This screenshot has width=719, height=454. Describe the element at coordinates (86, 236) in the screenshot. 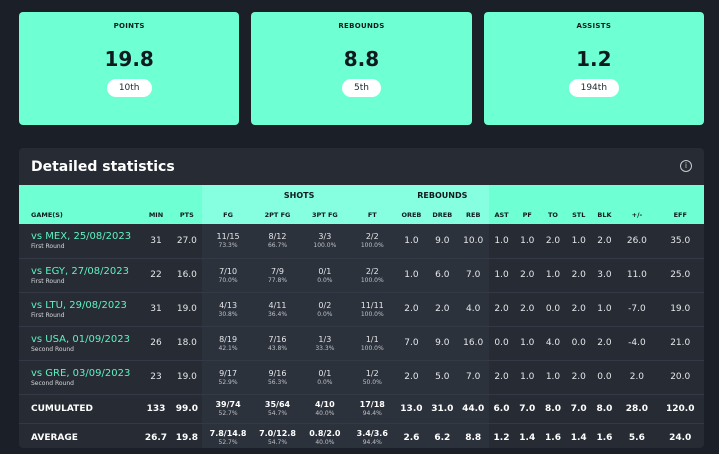

I see `game-link: vs MEX, 25/08/2023` at that location.